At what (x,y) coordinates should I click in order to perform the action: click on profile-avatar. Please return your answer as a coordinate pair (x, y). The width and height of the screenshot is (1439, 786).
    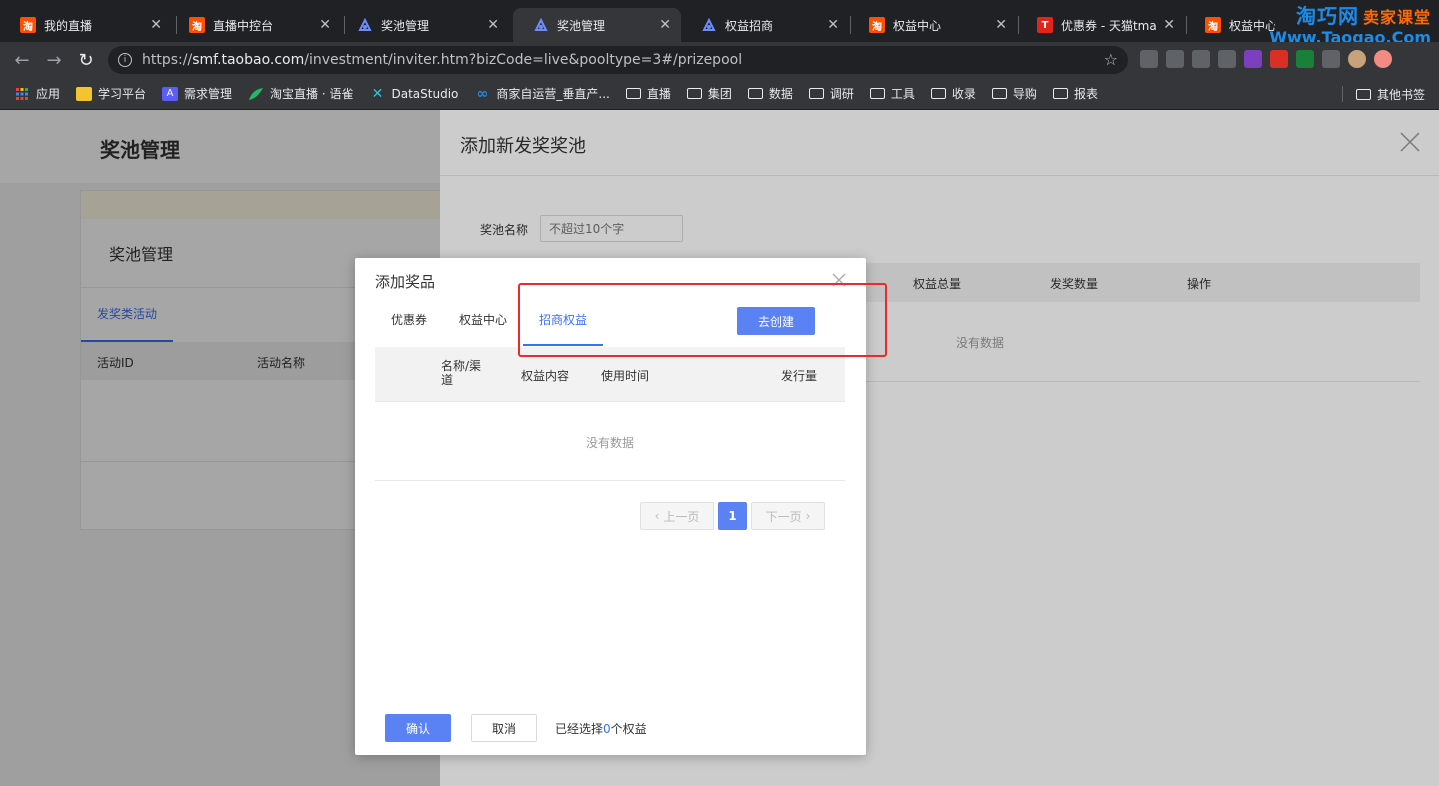
    Looking at the image, I should click on (1357, 59).